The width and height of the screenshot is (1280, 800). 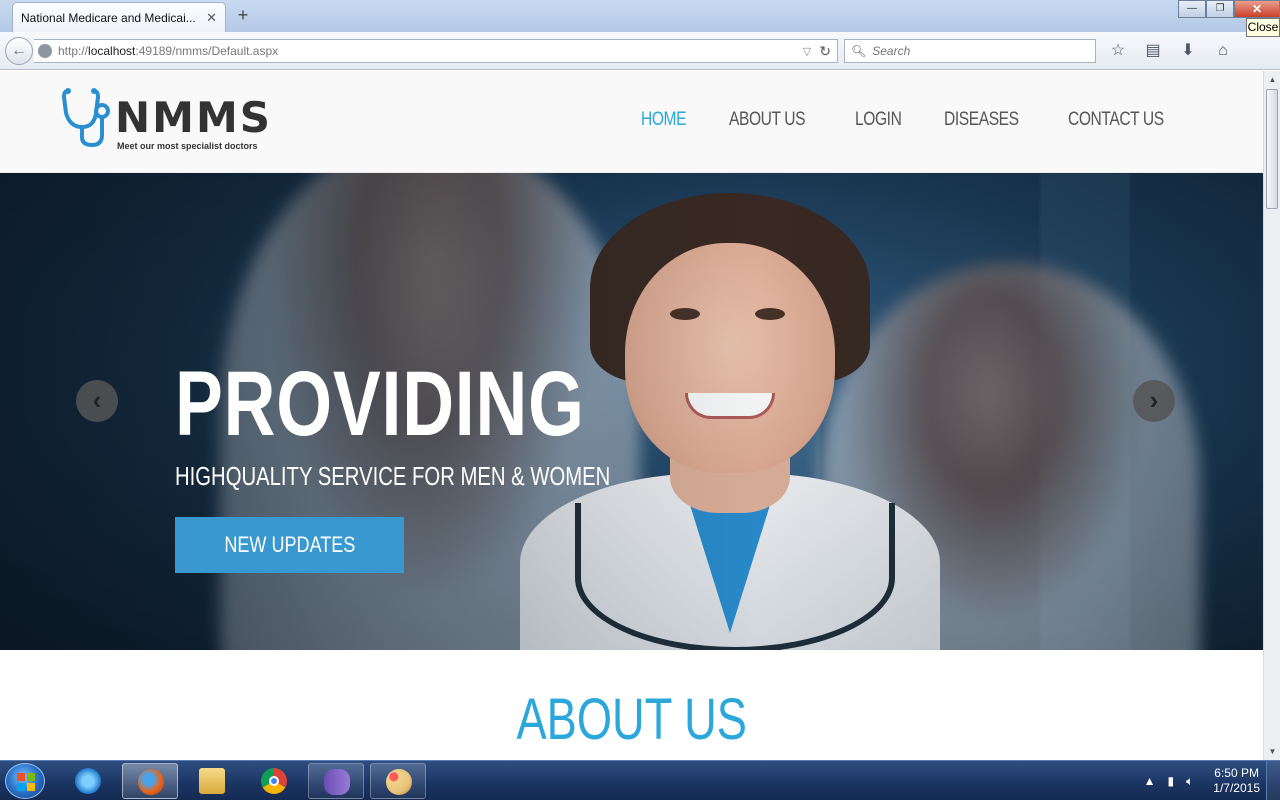 I want to click on search-bar: 🔍︎, so click(x=970, y=51).